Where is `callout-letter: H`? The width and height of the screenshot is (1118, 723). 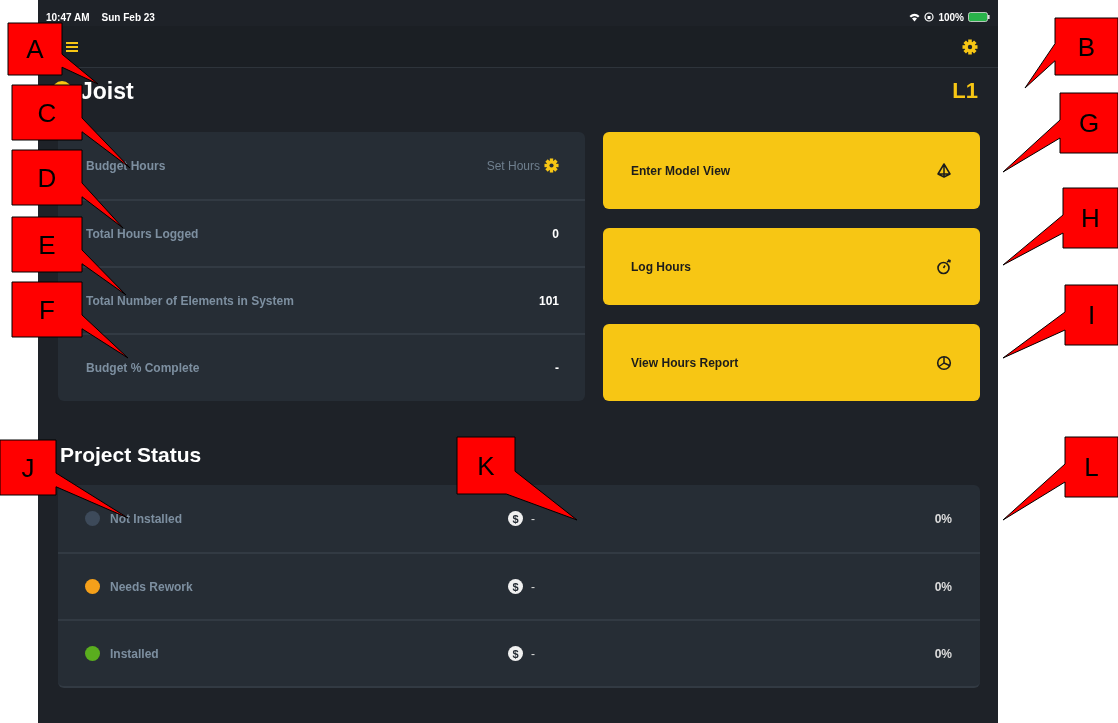
callout-letter: H is located at coordinates (1090, 218).